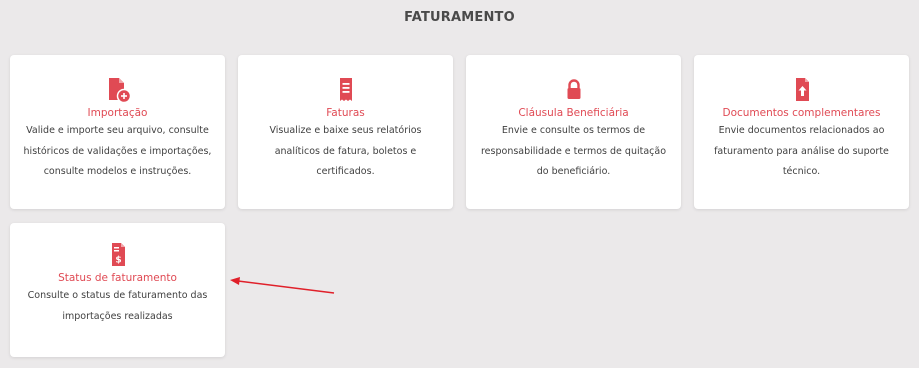  I want to click on card-title: Faturas, so click(345, 113).